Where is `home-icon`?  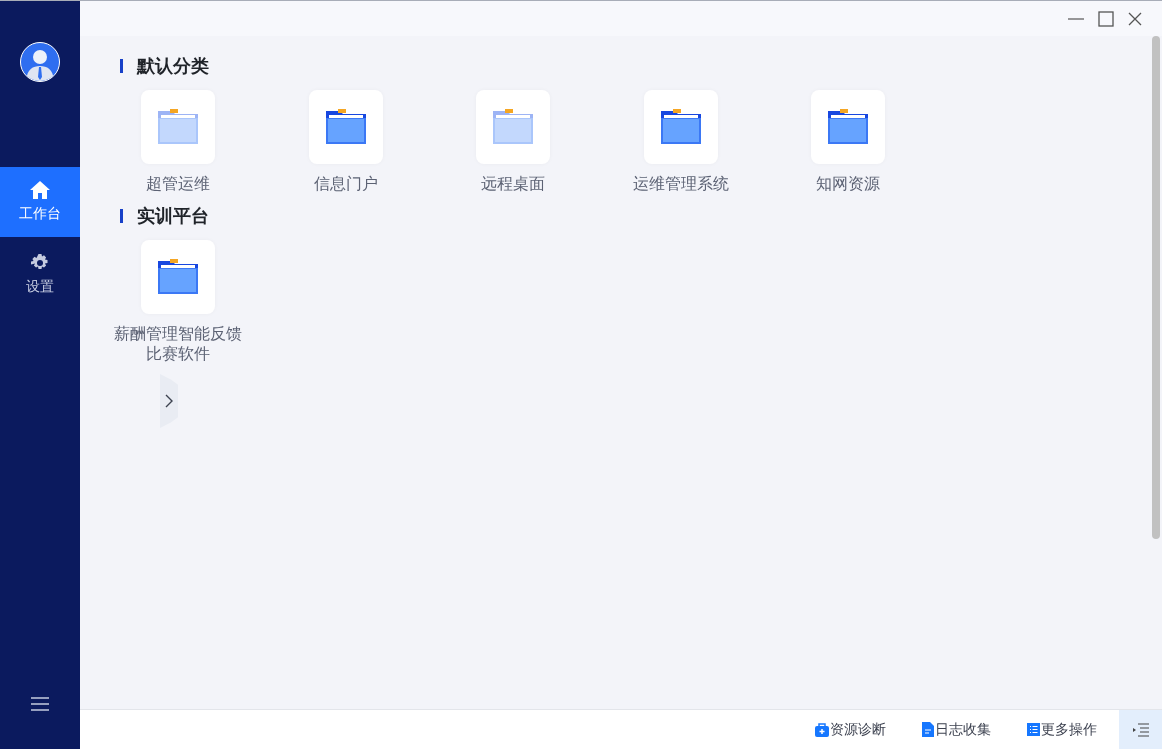 home-icon is located at coordinates (40, 190).